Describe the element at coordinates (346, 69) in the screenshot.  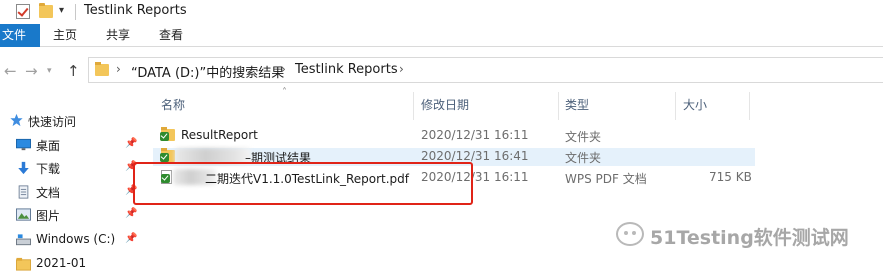
I see `breadcrumb-testlink-reports: Testlink Reports` at that location.